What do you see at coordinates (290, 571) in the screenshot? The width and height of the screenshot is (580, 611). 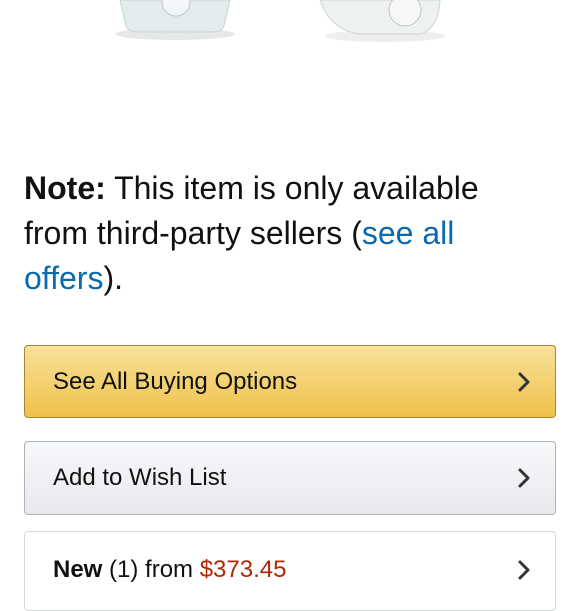 I see `new-offer-row: New (1) from $373.45` at bounding box center [290, 571].